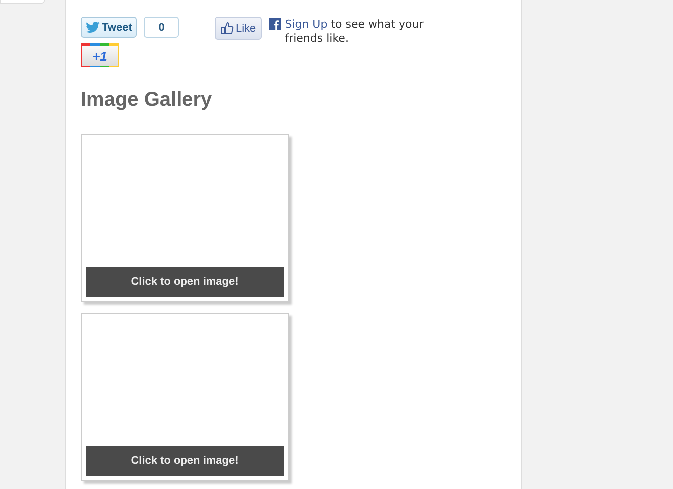 Image resolution: width=673 pixels, height=489 pixels. Describe the element at coordinates (227, 28) in the screenshot. I see `thumbs-up-icon` at that location.